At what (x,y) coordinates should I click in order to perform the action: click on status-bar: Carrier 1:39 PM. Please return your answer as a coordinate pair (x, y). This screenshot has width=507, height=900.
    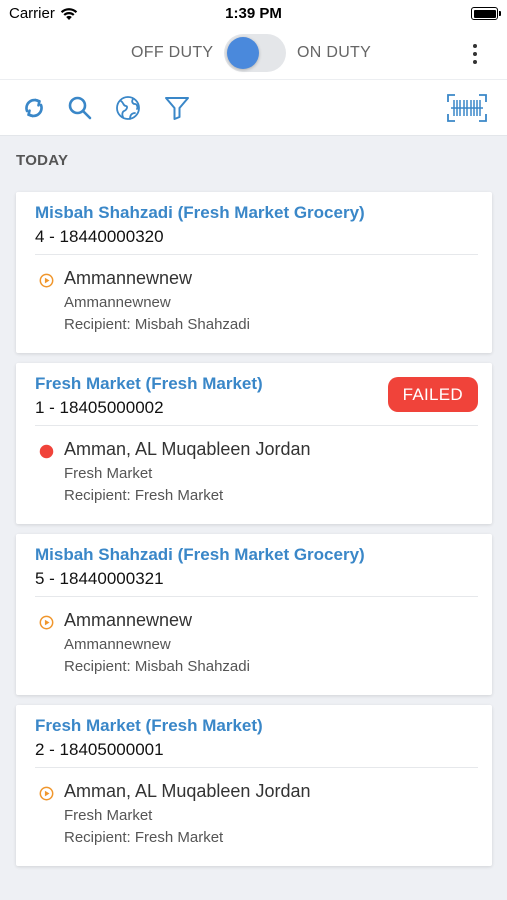
    Looking at the image, I should click on (253, 15).